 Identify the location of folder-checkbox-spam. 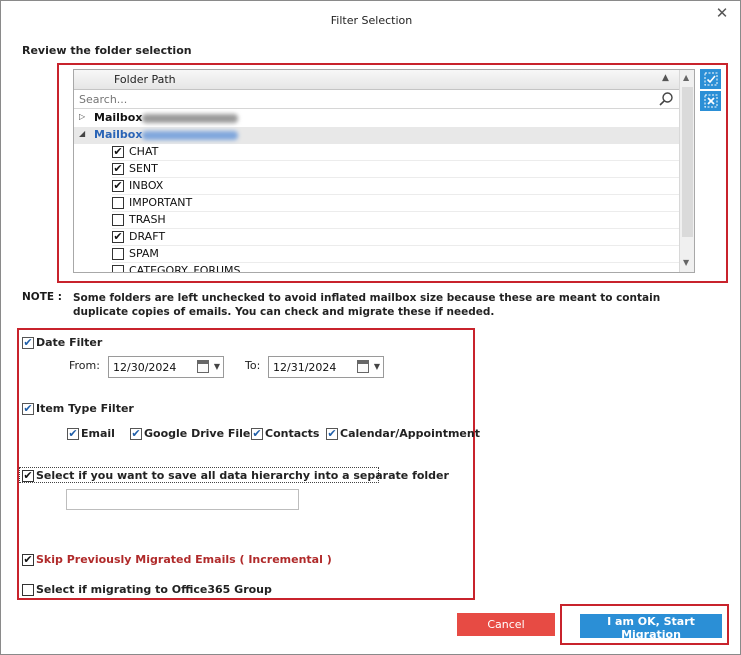
(118, 254).